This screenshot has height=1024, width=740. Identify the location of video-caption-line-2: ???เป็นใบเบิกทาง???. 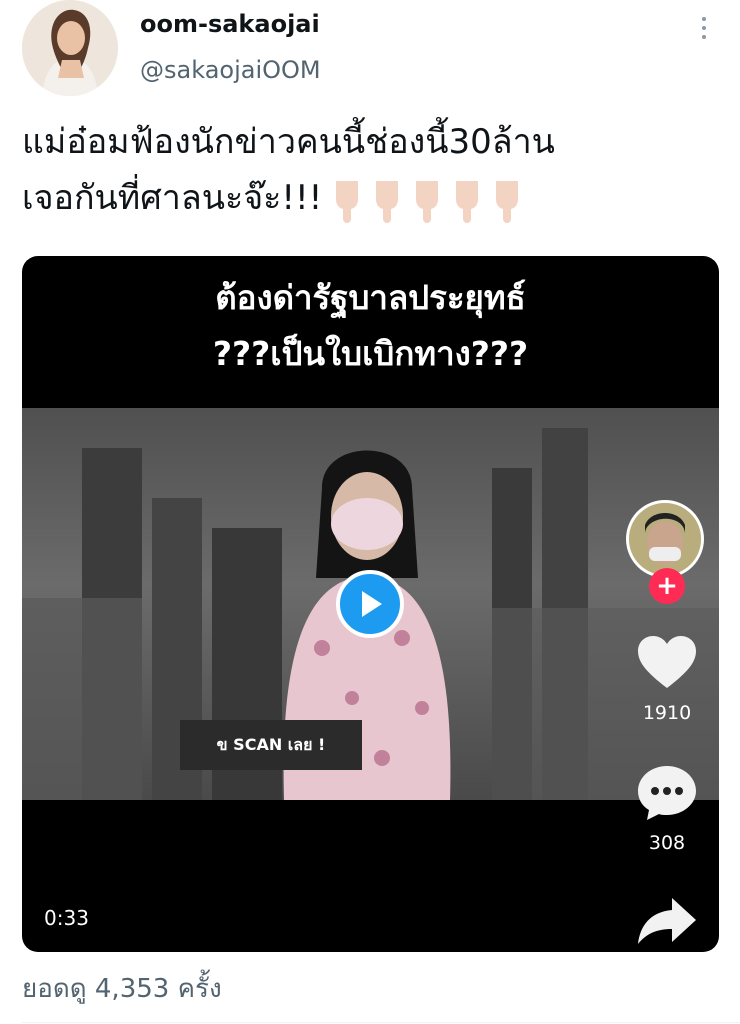
(370, 353).